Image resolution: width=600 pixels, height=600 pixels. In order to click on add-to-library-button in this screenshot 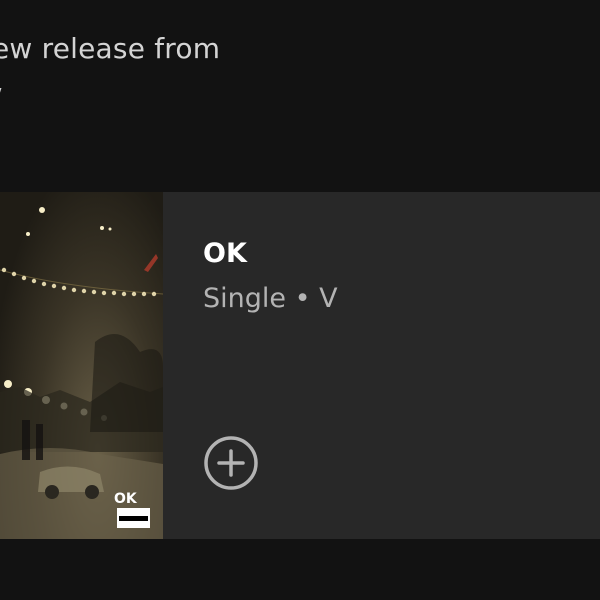, I will do `click(231, 463)`.